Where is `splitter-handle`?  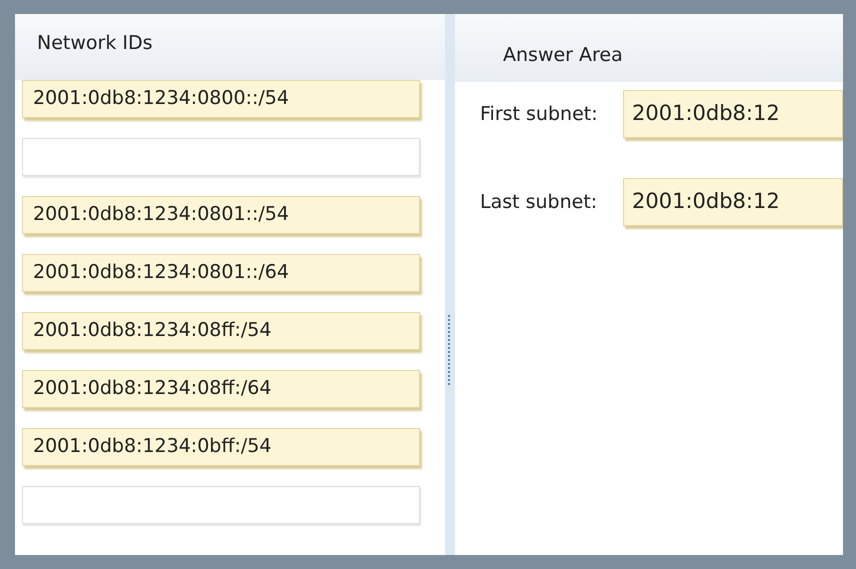 splitter-handle is located at coordinates (450, 349).